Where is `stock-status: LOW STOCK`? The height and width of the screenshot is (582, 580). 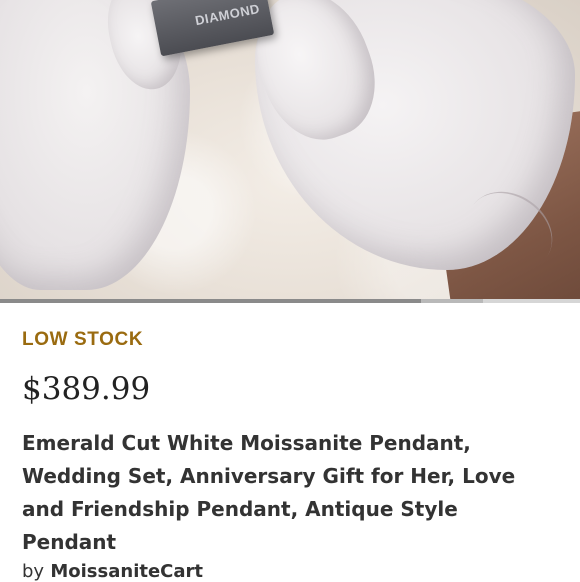
stock-status: LOW STOCK is located at coordinates (83, 339).